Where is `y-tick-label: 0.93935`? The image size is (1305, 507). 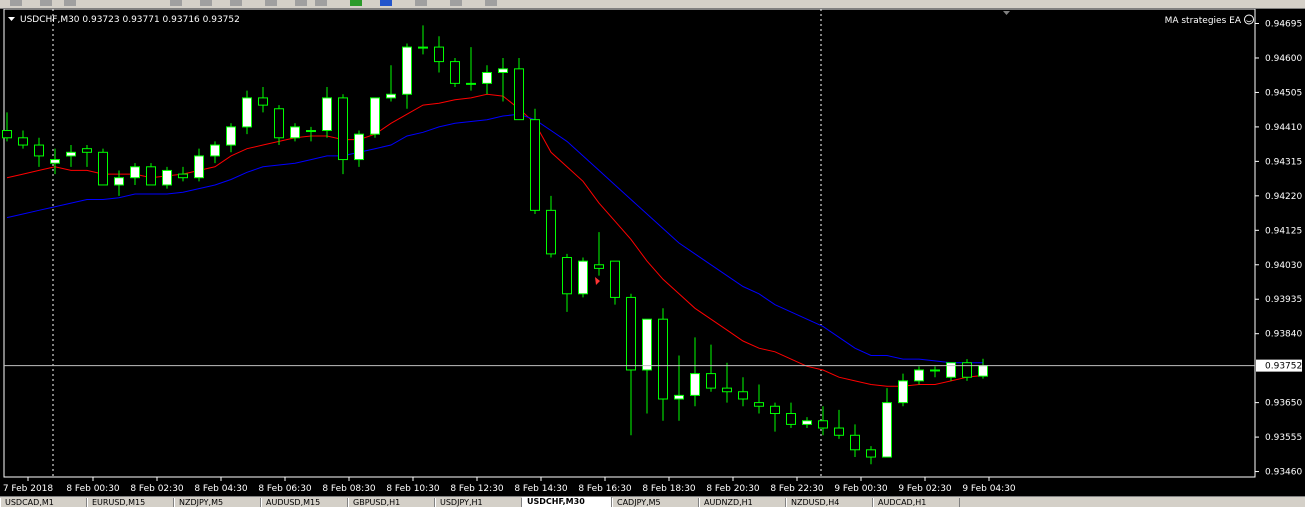 y-tick-label: 0.93935 is located at coordinates (1283, 300).